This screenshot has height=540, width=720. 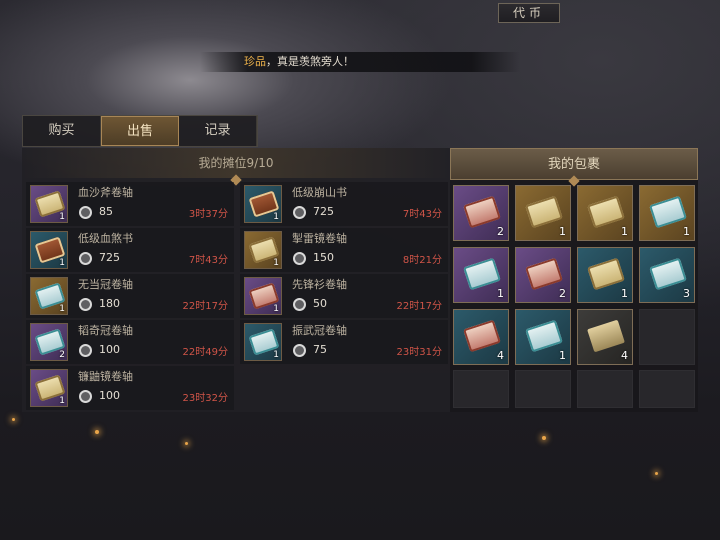 I want to click on stall-item: 1 低级血煞书 725 7时43分, so click(x=130, y=250).